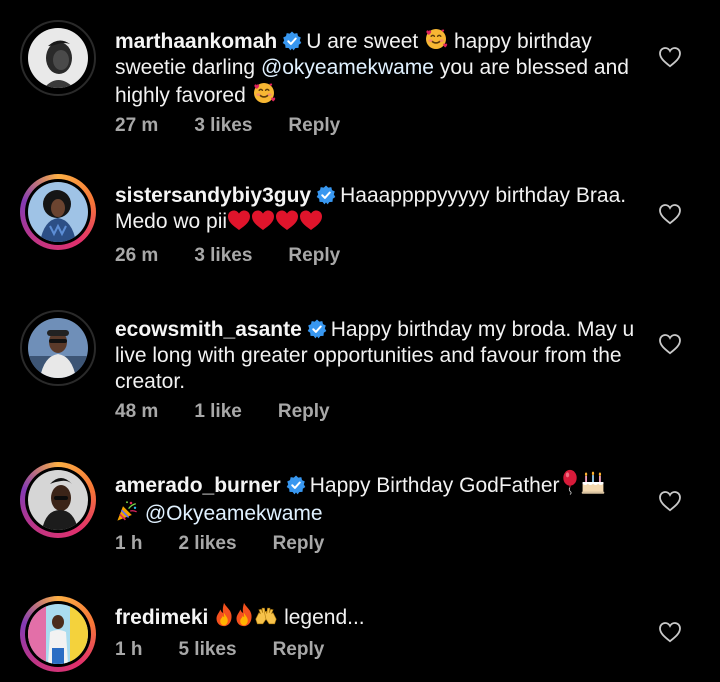 The image size is (720, 682). Describe the element at coordinates (266, 616) in the screenshot. I see `raising-hands-emoji` at that location.